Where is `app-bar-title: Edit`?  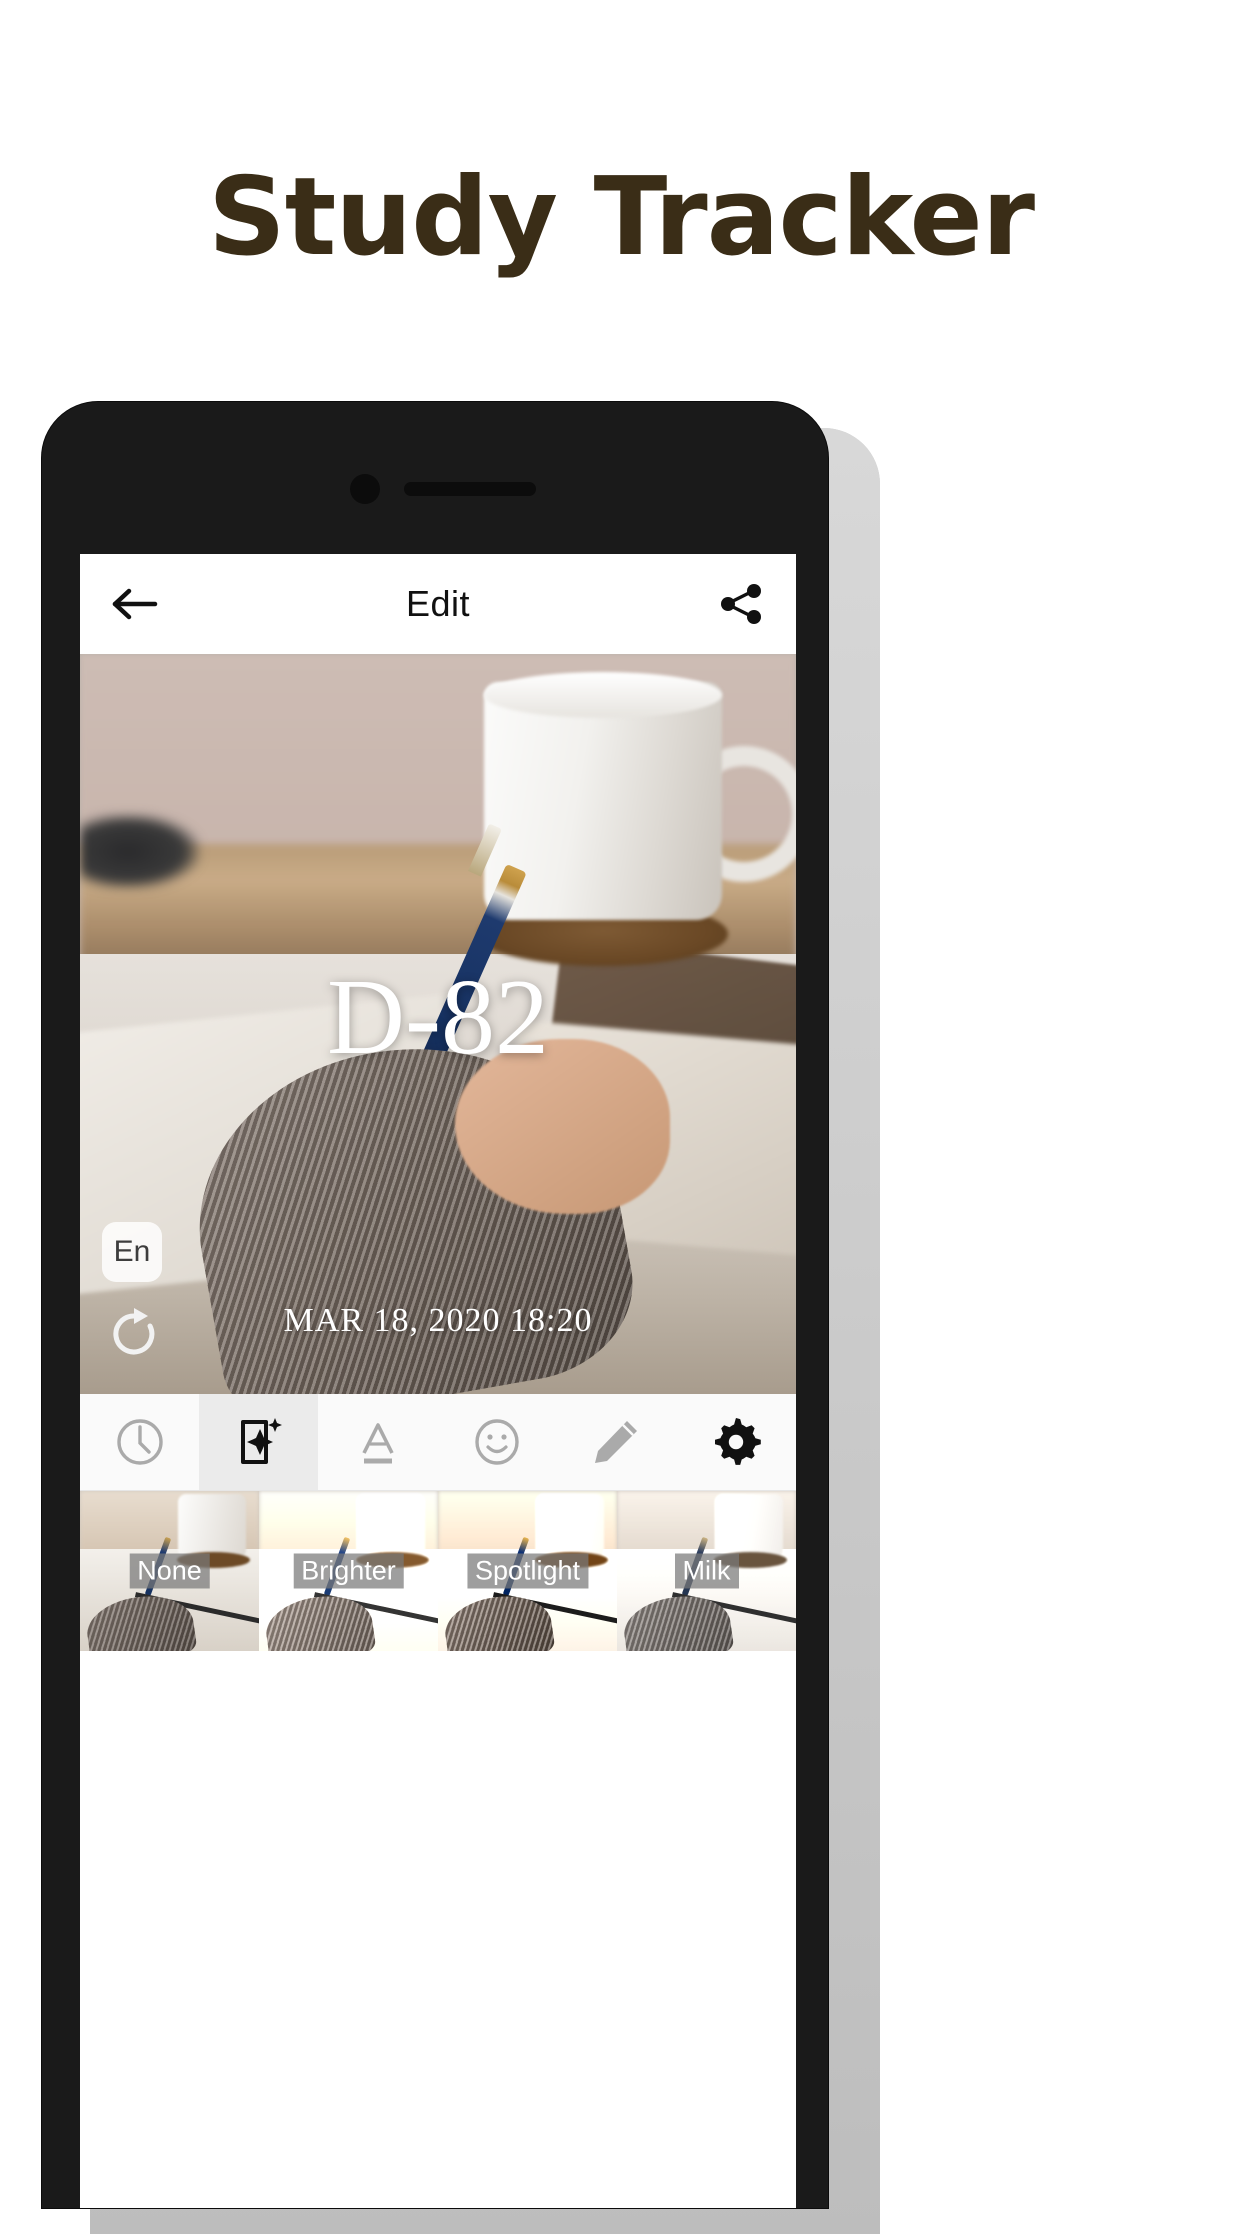
app-bar-title: Edit is located at coordinates (438, 603).